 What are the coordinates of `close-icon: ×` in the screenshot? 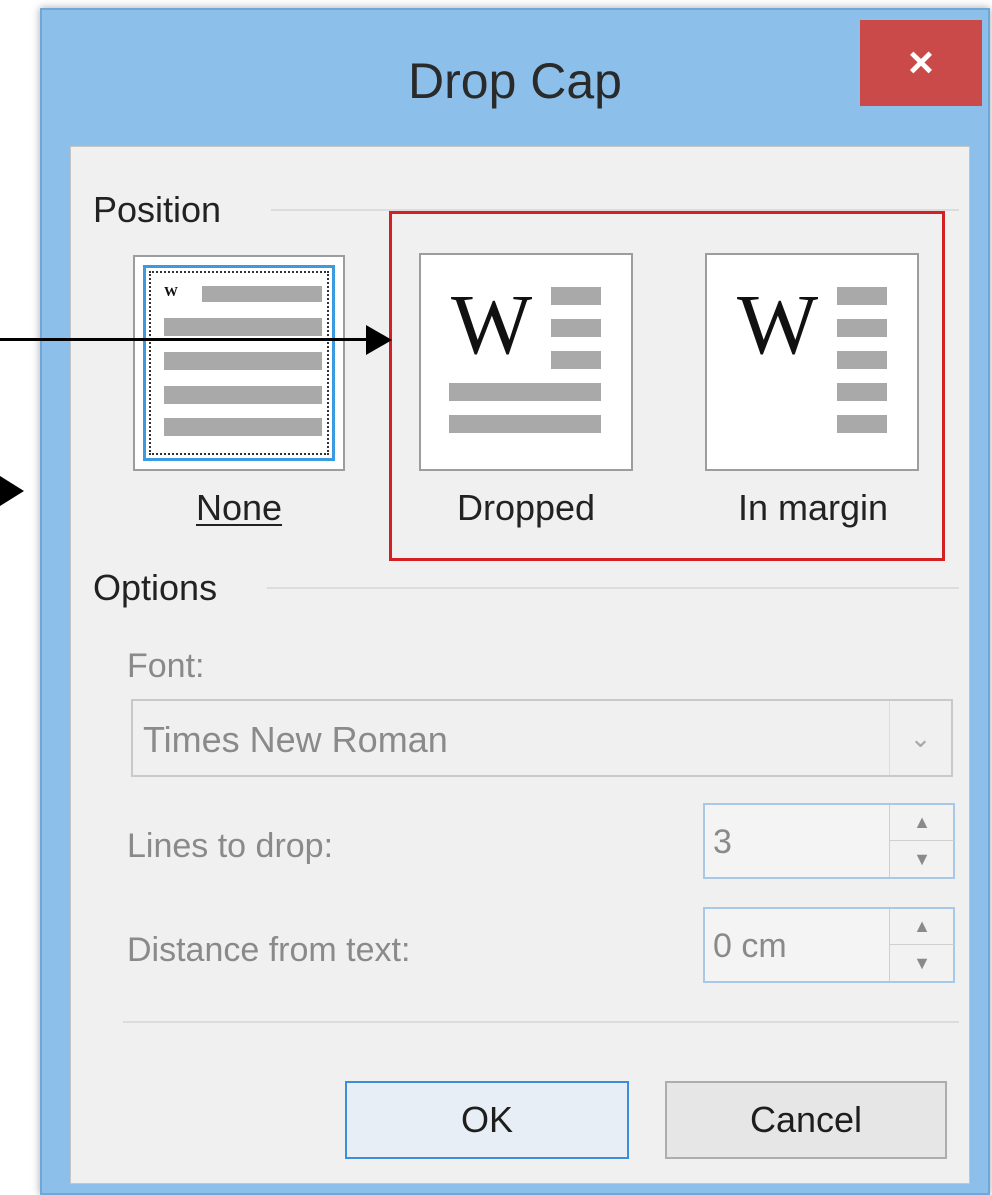 It's located at (921, 62).